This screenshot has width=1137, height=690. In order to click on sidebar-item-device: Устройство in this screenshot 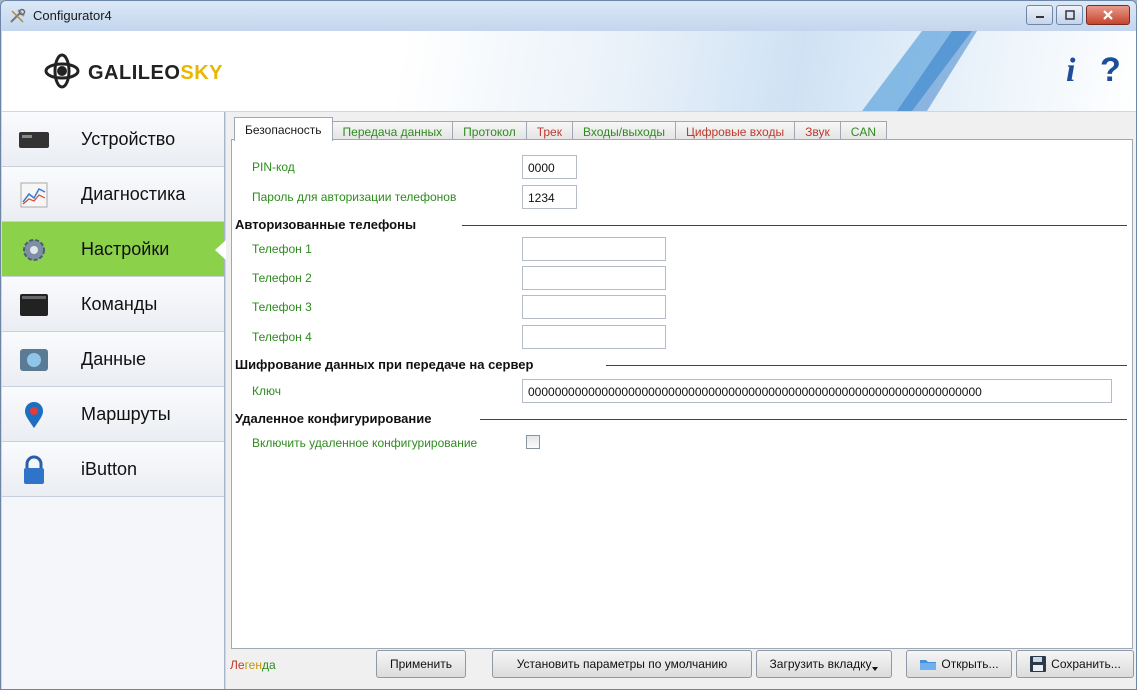, I will do `click(113, 139)`.